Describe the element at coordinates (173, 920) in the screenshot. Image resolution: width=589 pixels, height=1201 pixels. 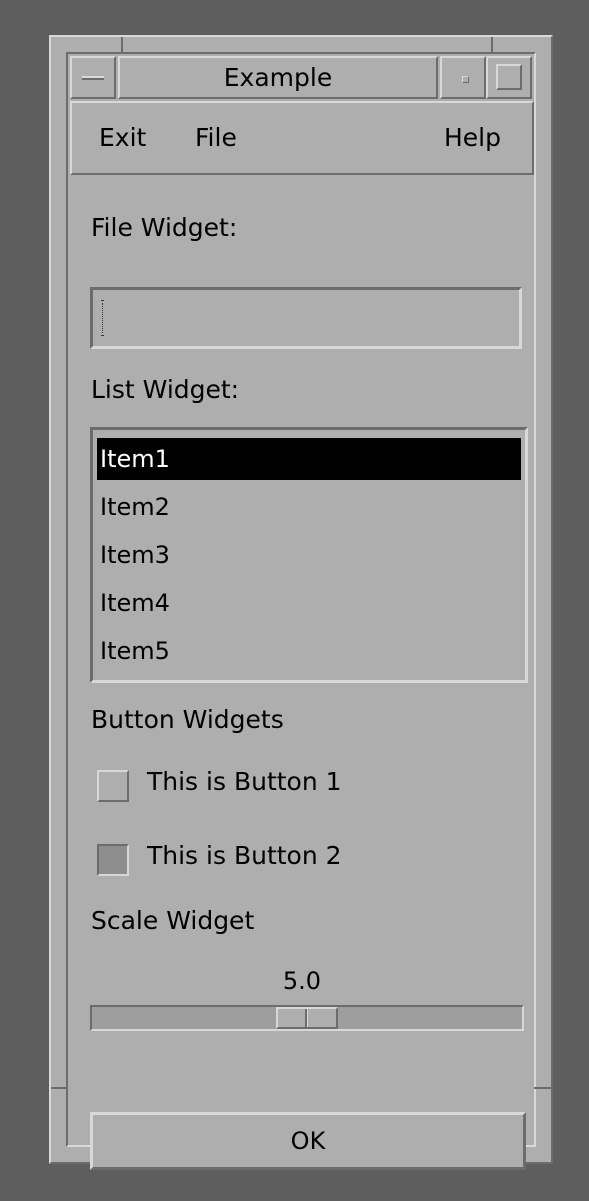
I see `scale-widget-label: Scale Widget` at that location.